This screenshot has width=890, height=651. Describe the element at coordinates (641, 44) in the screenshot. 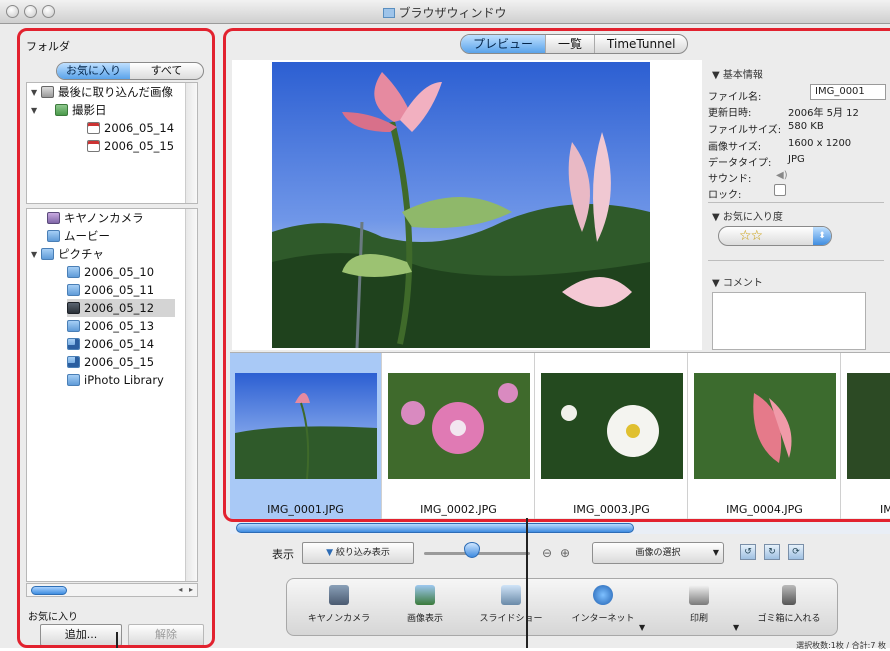

I see `tab-timetunnel: TimeTunnel` at that location.